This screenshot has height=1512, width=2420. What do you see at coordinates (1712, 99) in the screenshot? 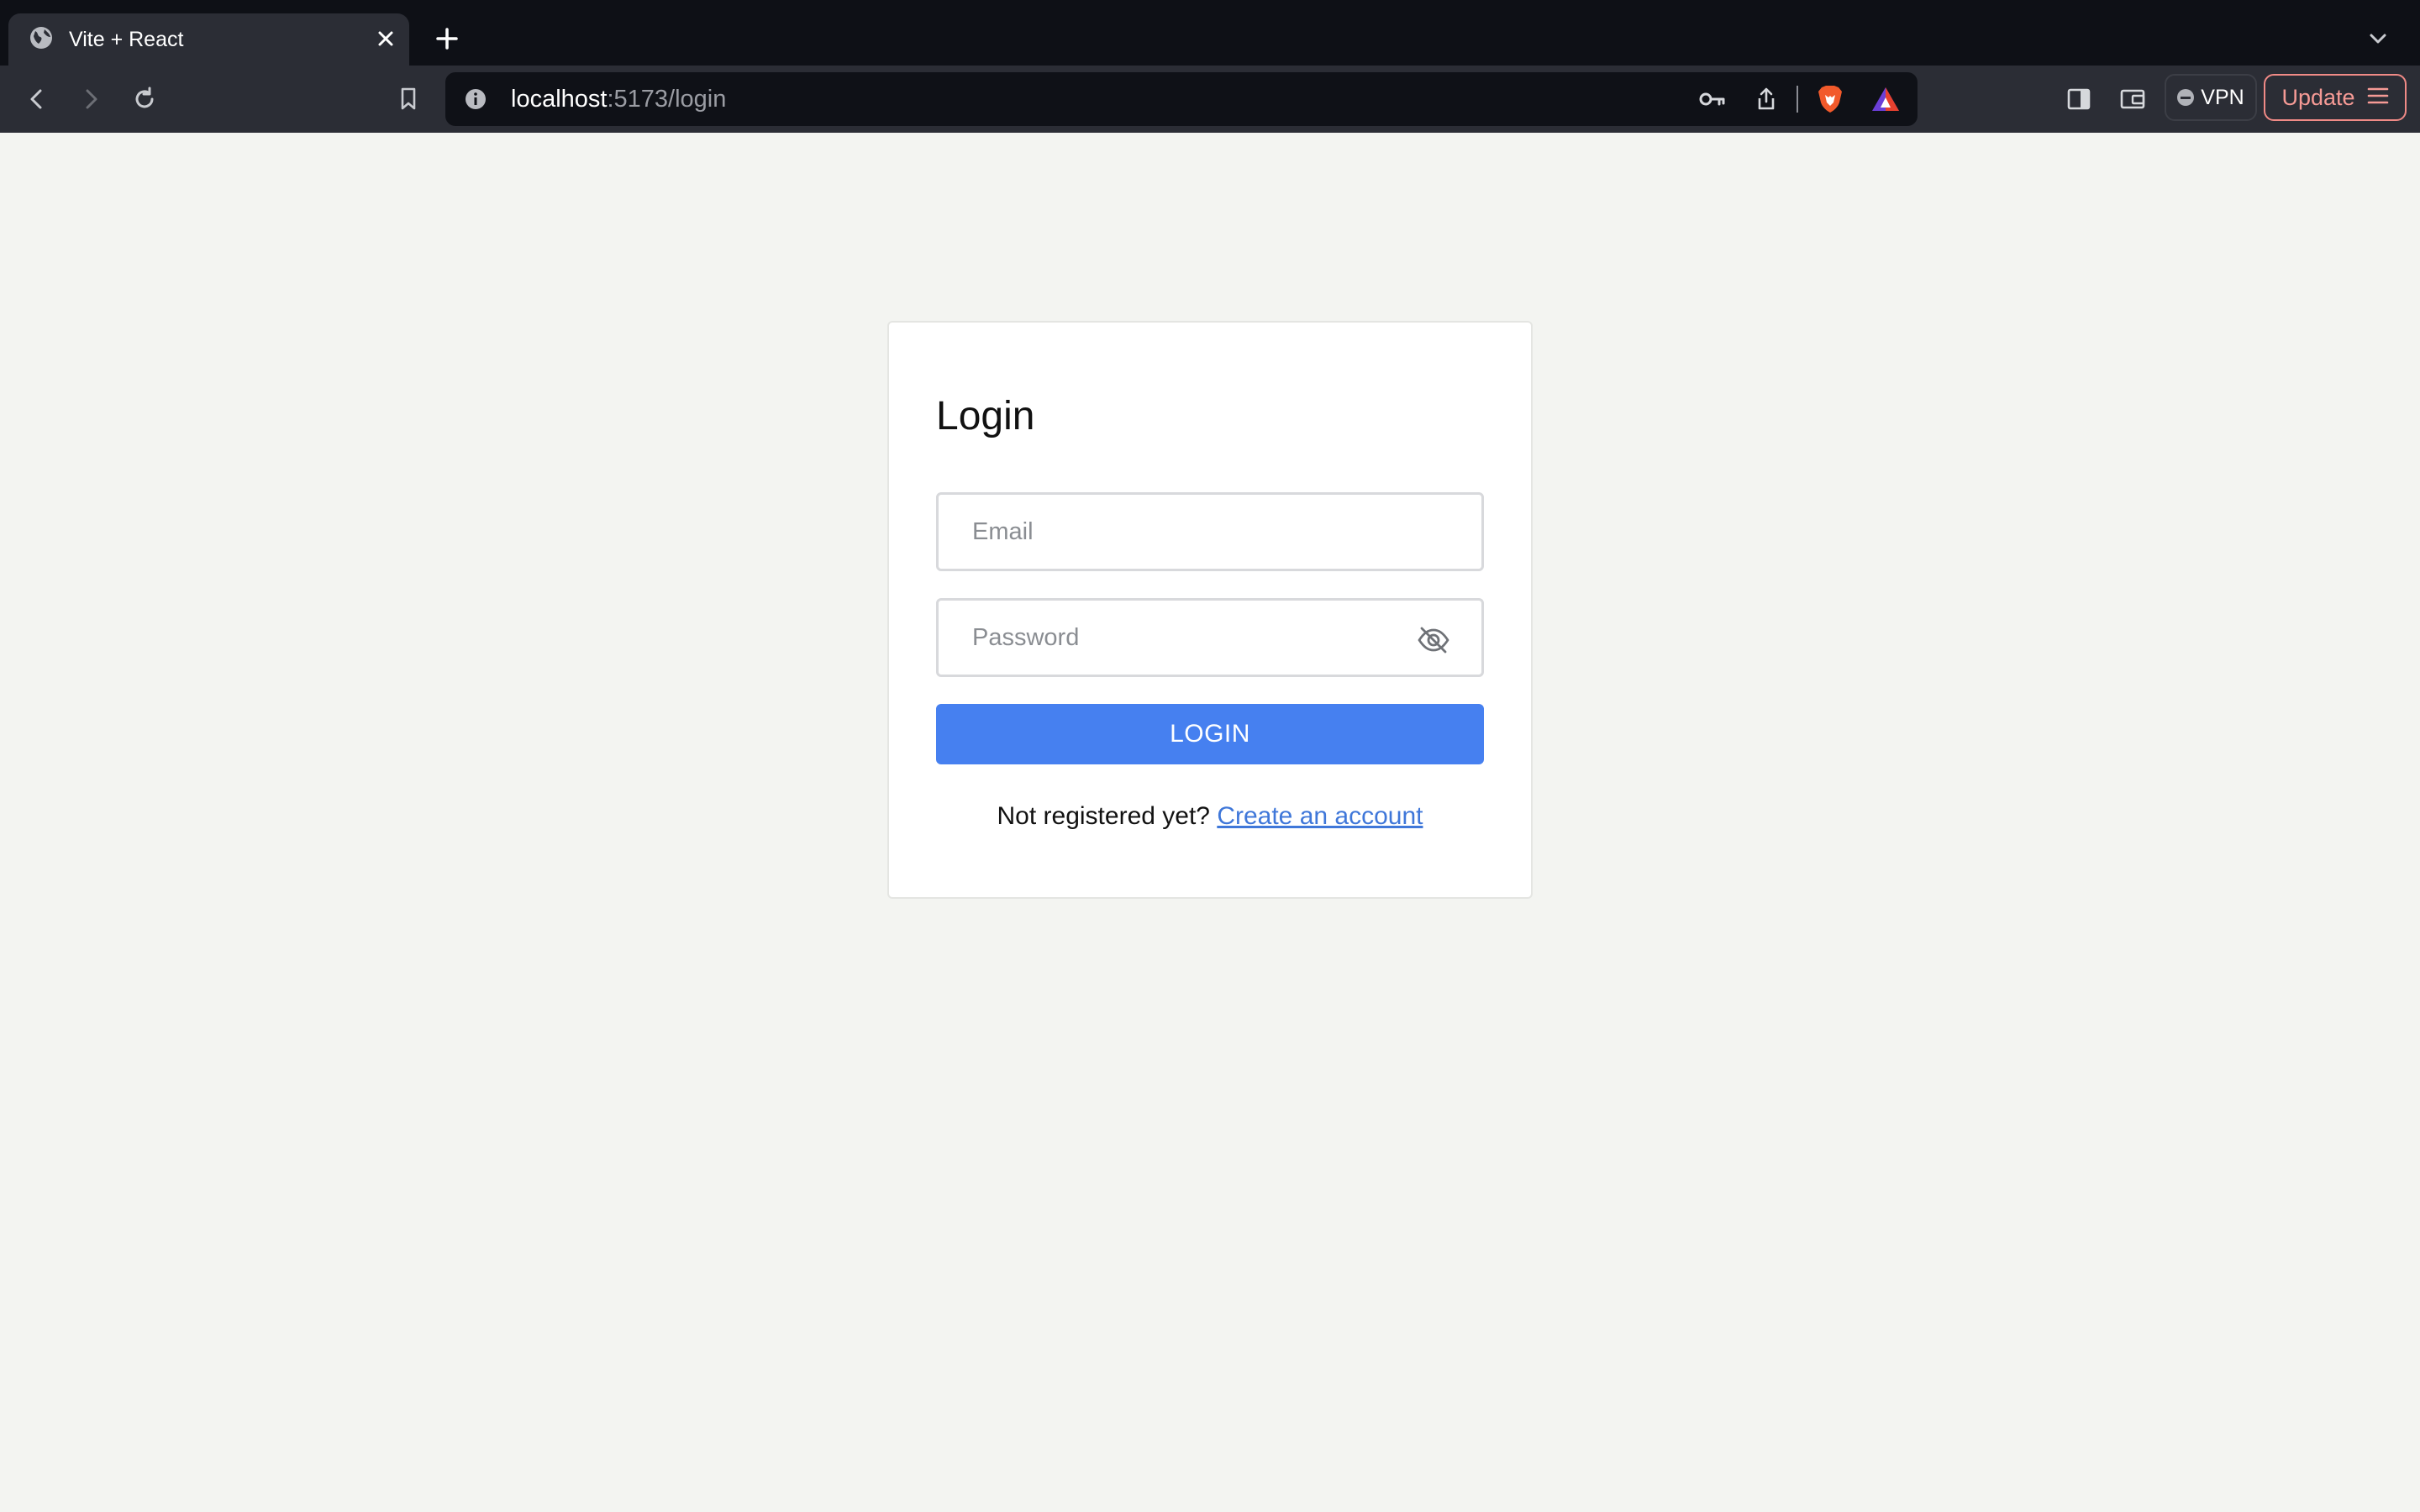
I see `key-icon` at bounding box center [1712, 99].